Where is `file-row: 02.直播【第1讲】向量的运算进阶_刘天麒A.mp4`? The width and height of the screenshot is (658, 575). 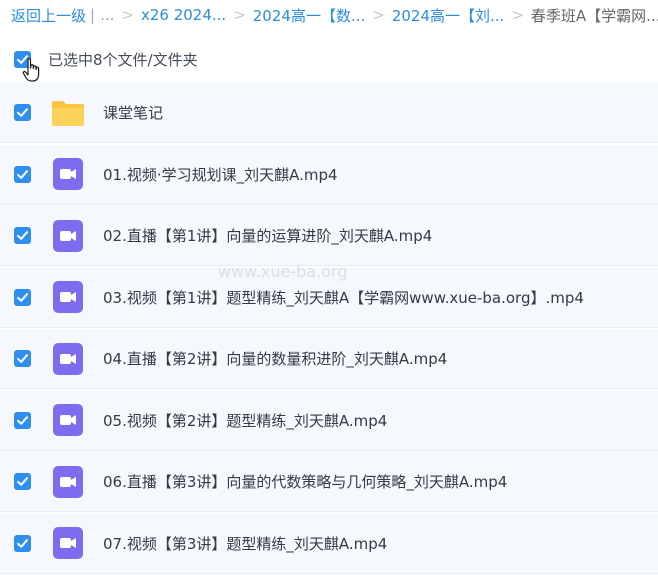
file-row: 02.直播【第1讲】向量的运算进阶_刘天麒A.mp4 is located at coordinates (329, 236).